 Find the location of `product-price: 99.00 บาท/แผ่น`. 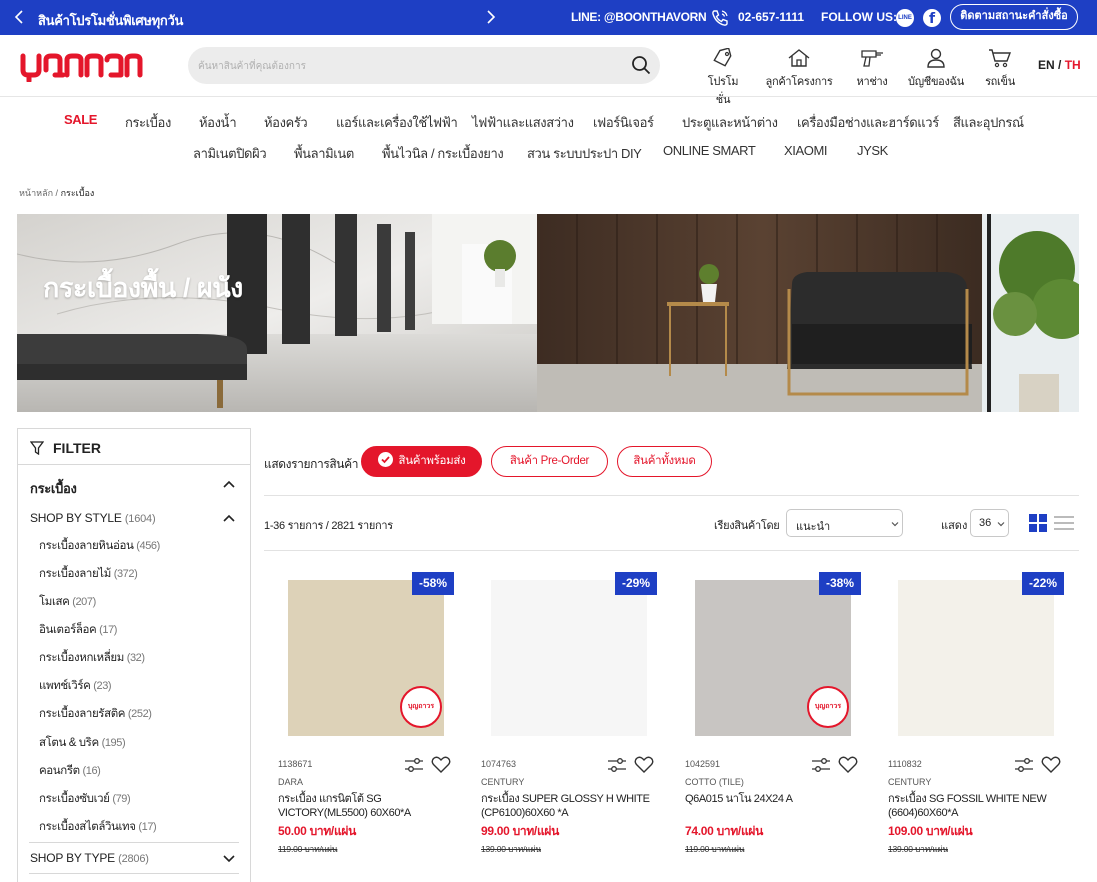

product-price: 99.00 บาท/แผ่น is located at coordinates (520, 831).